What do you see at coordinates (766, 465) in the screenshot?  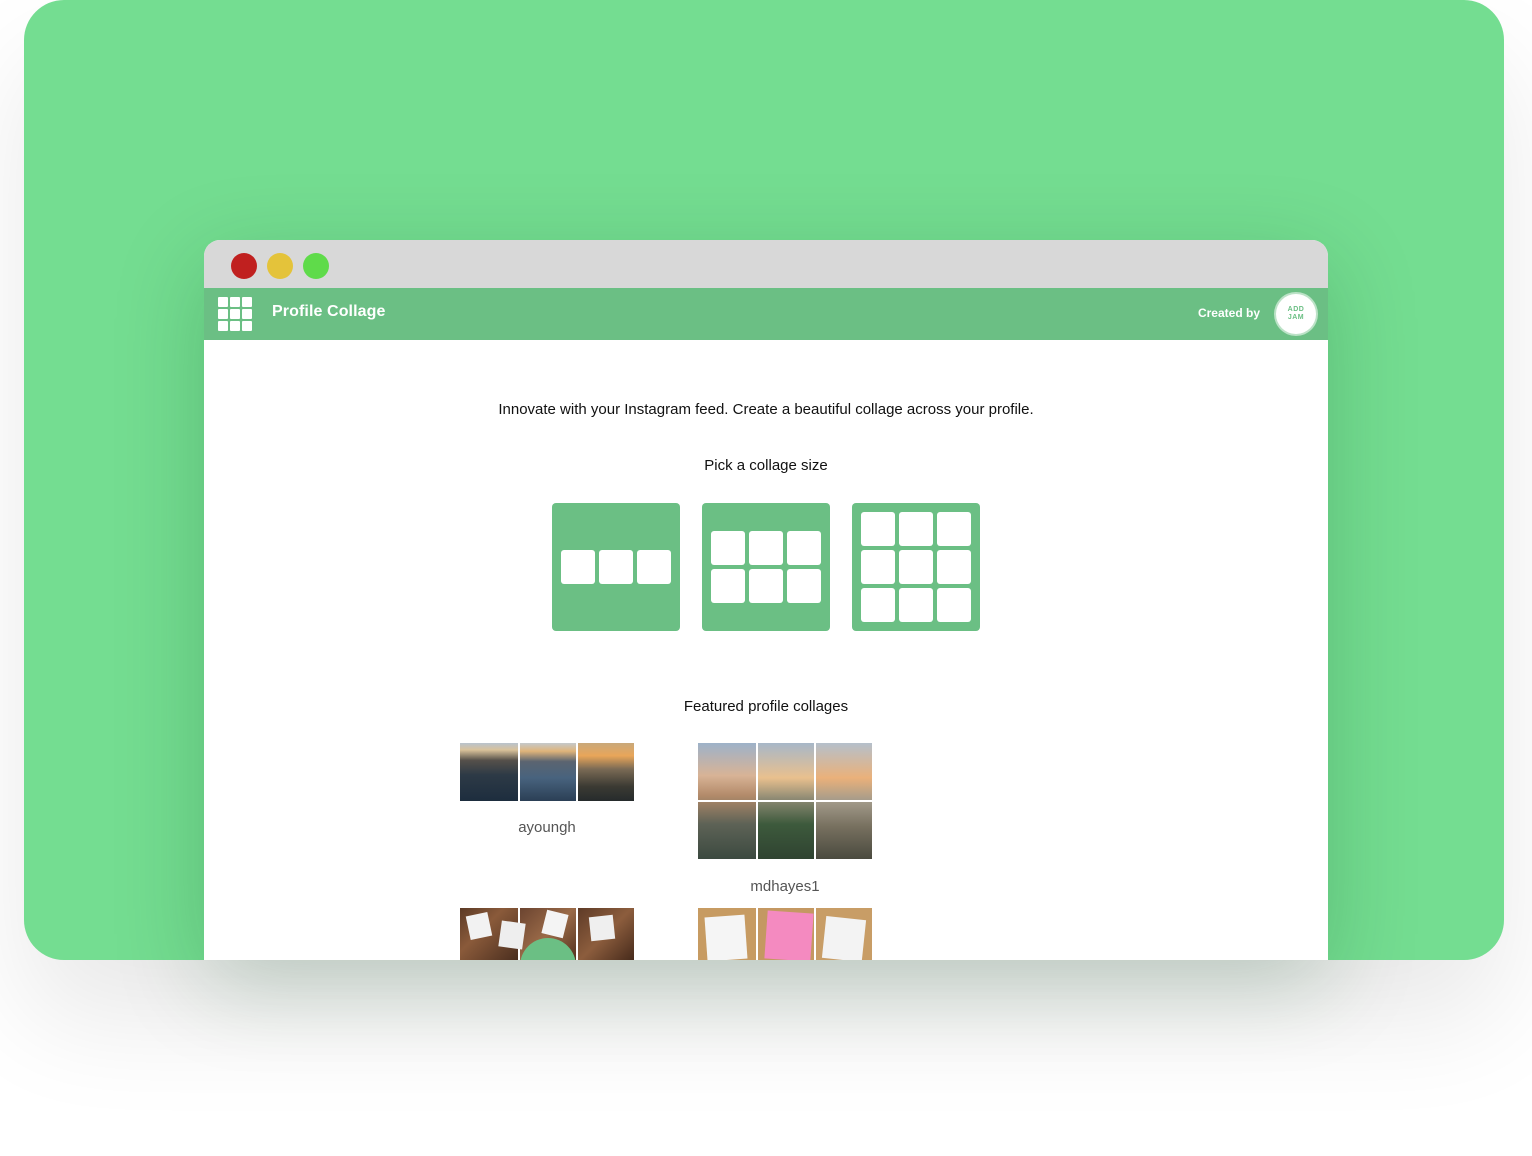 I see `pick-size-heading: Pick a collage size` at bounding box center [766, 465].